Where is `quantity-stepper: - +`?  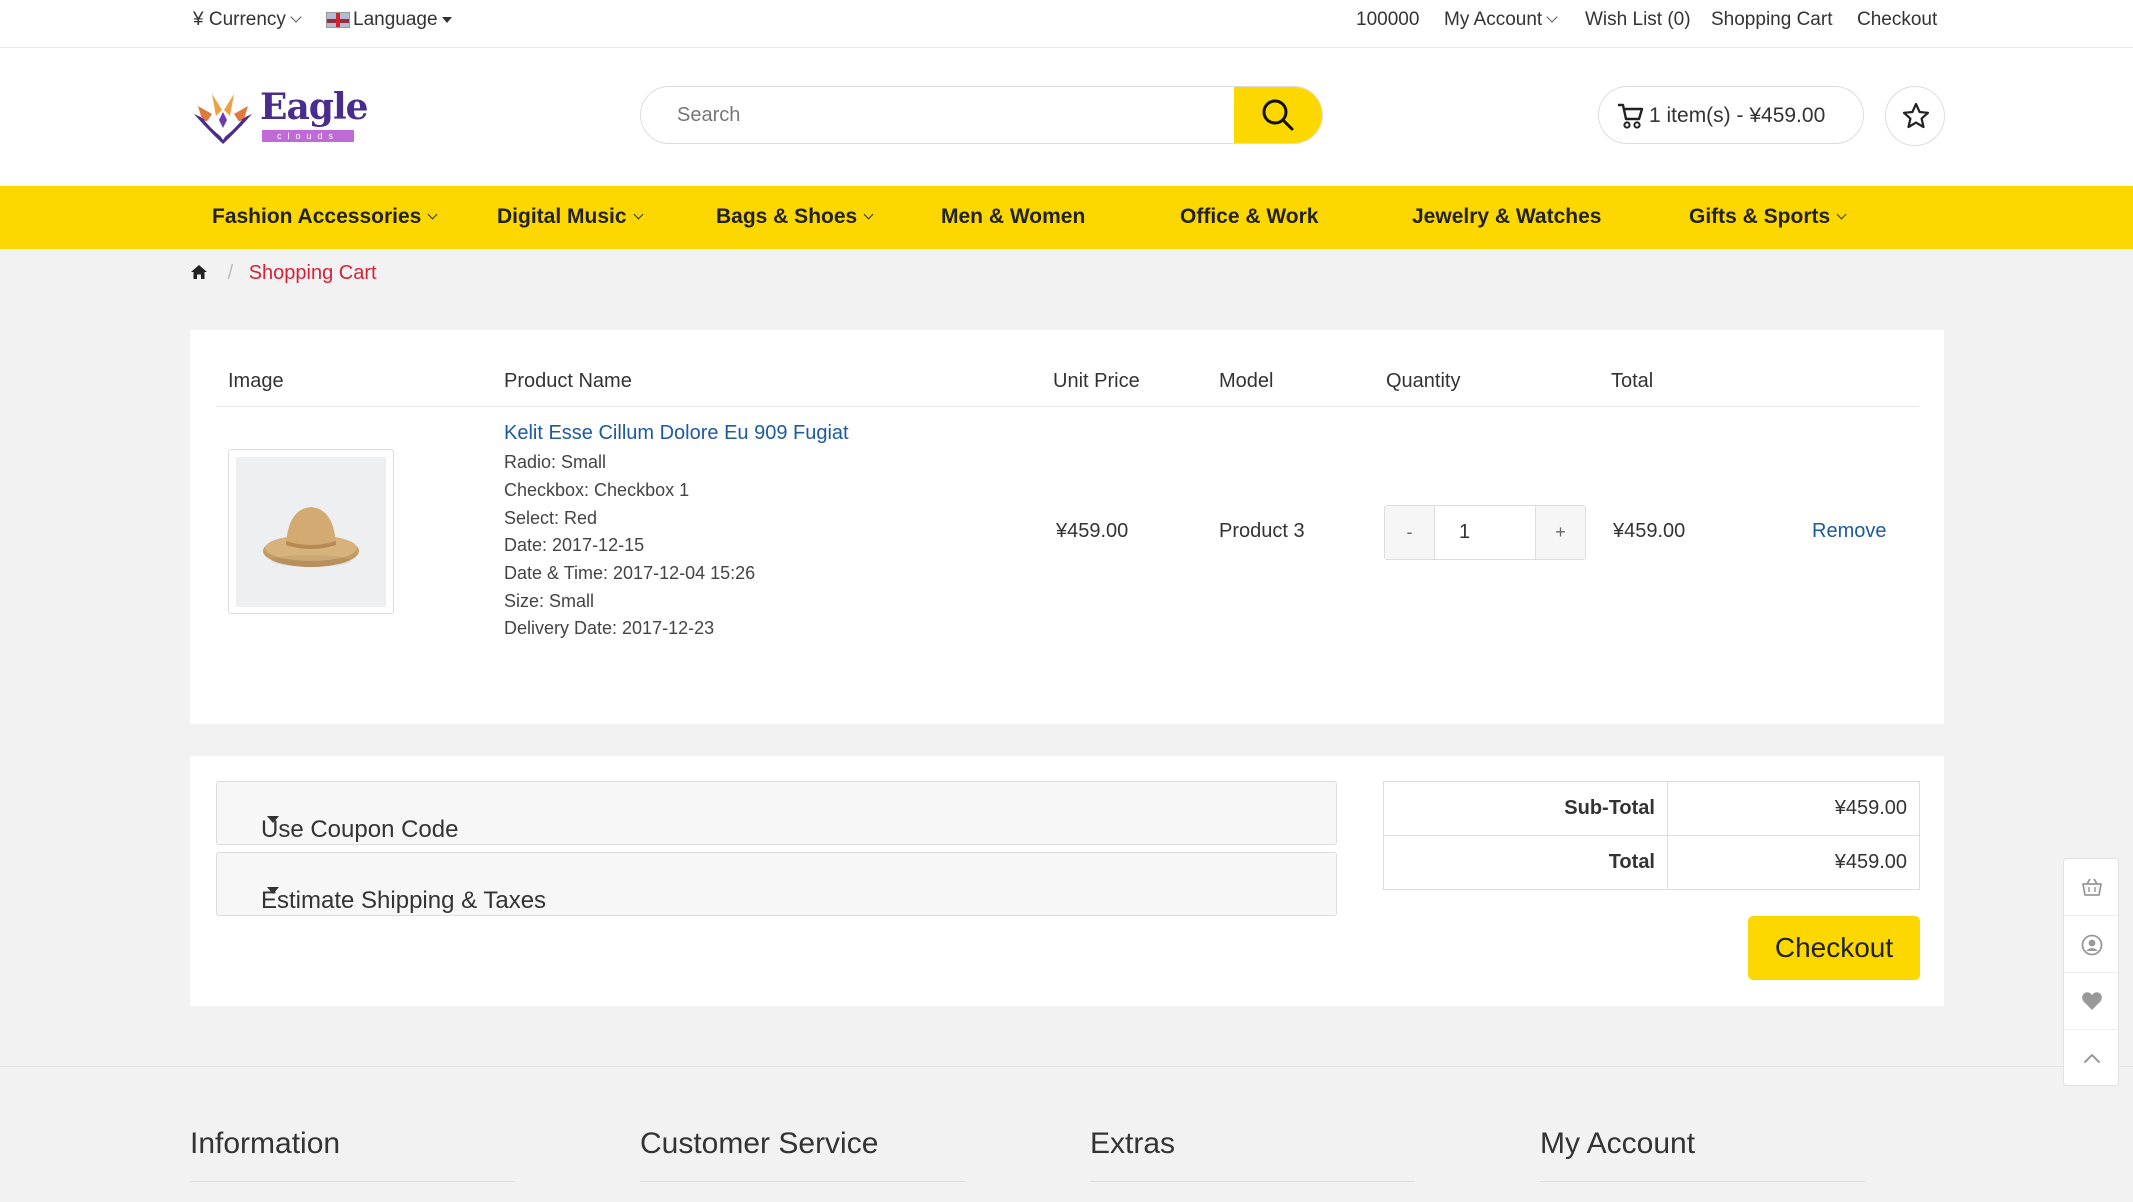 quantity-stepper: - + is located at coordinates (1485, 532).